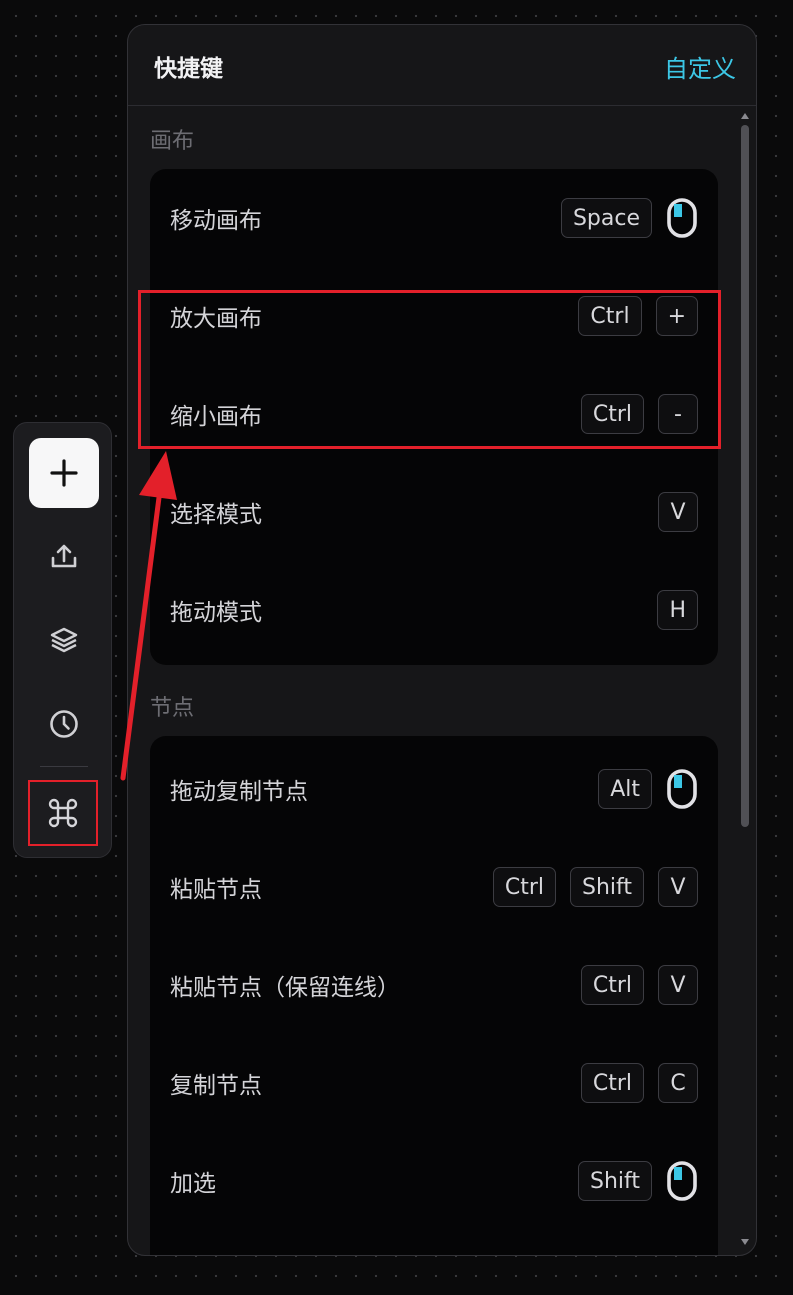 This screenshot has height=1295, width=793. Describe the element at coordinates (434, 610) in the screenshot. I see `shortcut-row: 拖动模式 H` at that location.